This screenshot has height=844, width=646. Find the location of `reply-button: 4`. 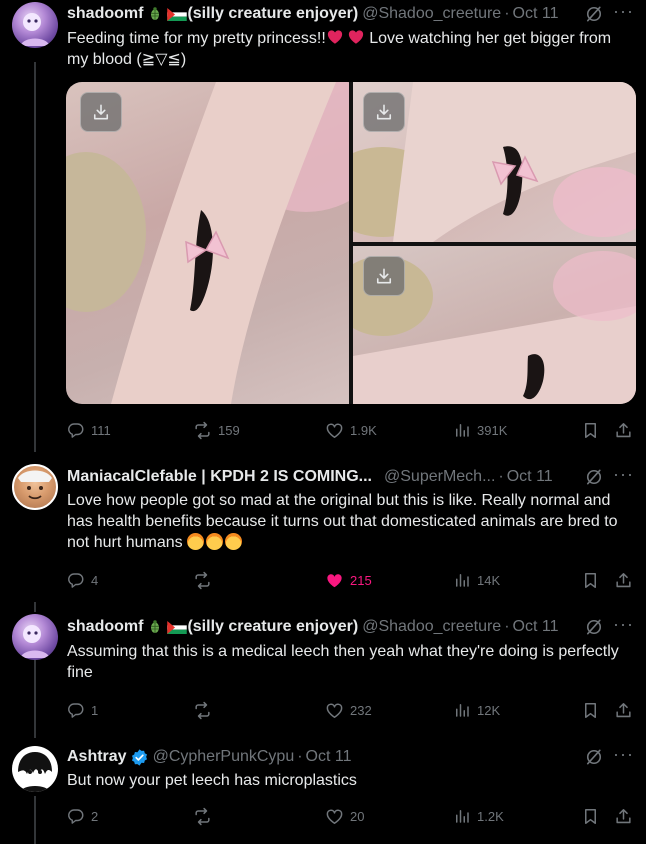

reply-button: 4 is located at coordinates (82, 580).